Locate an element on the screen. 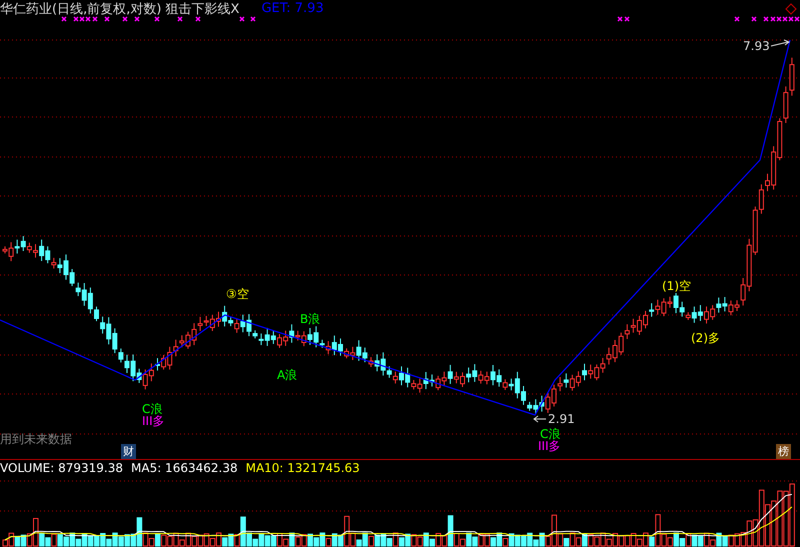 The height and width of the screenshot is (547, 800). price-label: 2.91 is located at coordinates (561, 419).